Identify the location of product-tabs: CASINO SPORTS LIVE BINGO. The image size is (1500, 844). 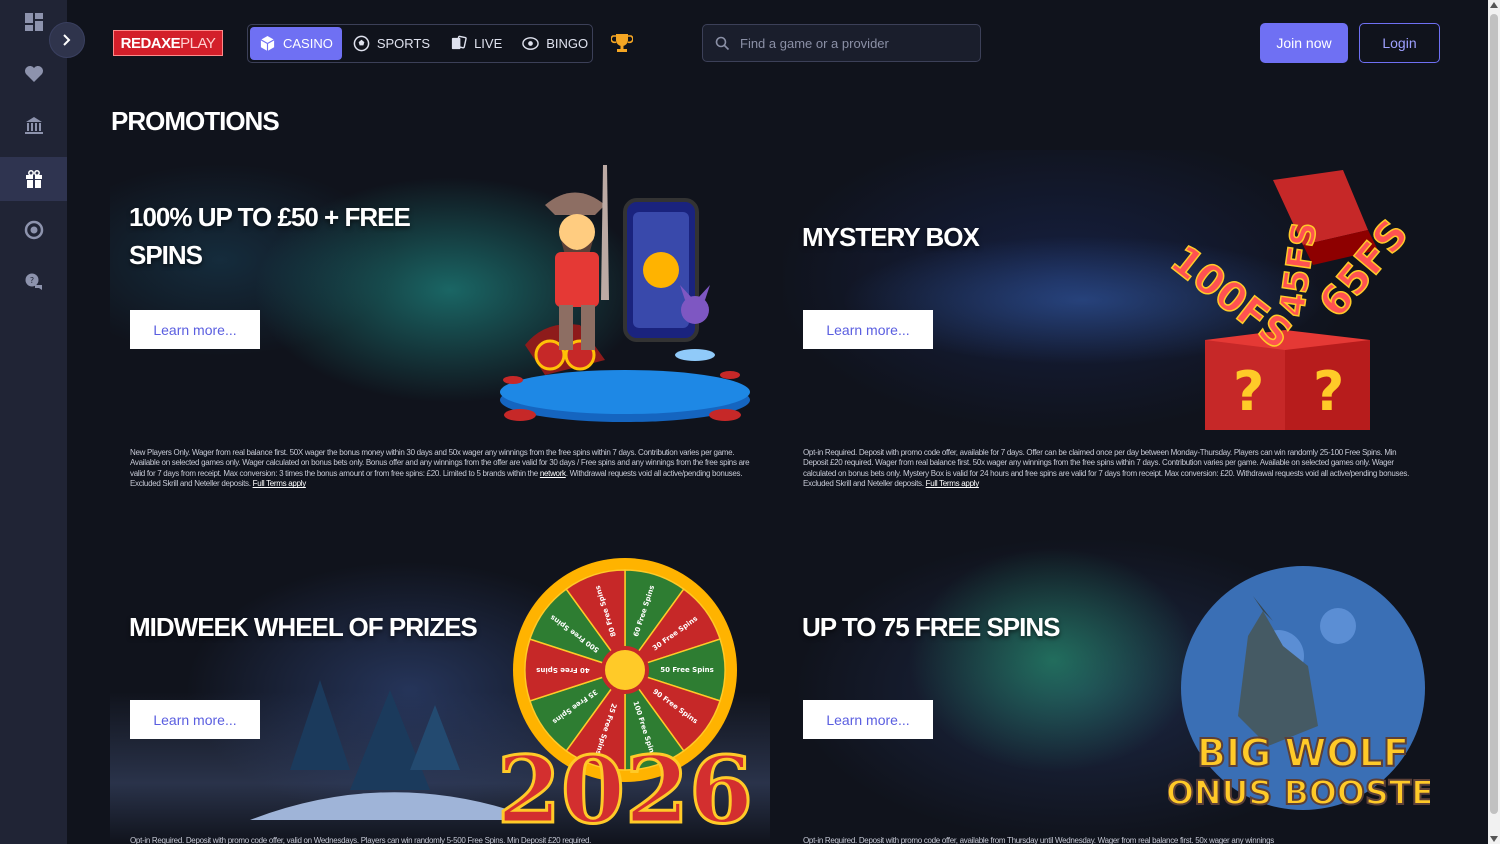
(420, 43).